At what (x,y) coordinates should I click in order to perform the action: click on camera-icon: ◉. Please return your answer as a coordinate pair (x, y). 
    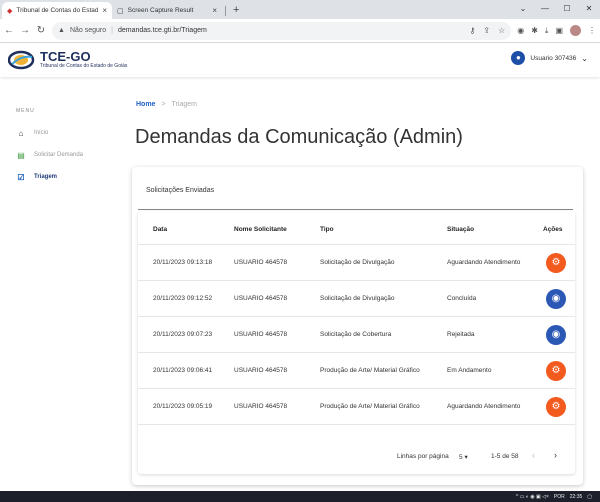
    Looking at the image, I should click on (520, 30).